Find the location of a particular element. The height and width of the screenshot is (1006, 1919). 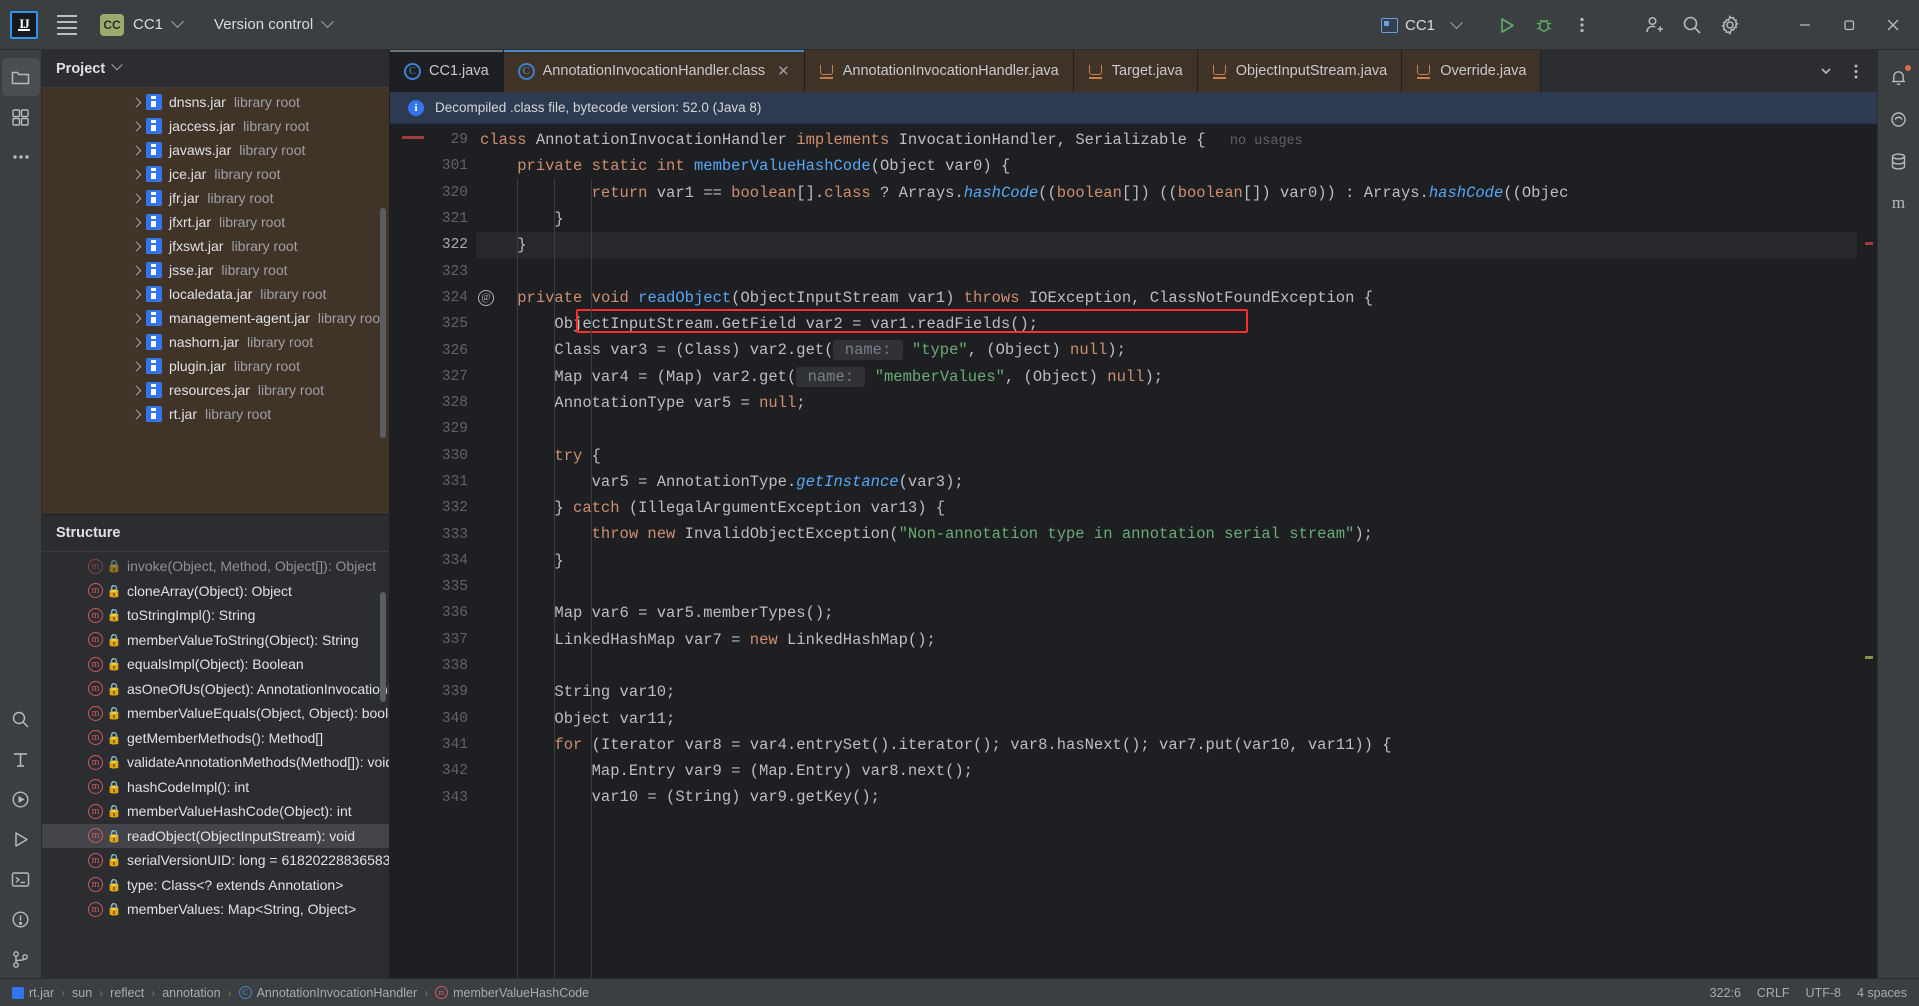

ai-icon is located at coordinates (1899, 119).